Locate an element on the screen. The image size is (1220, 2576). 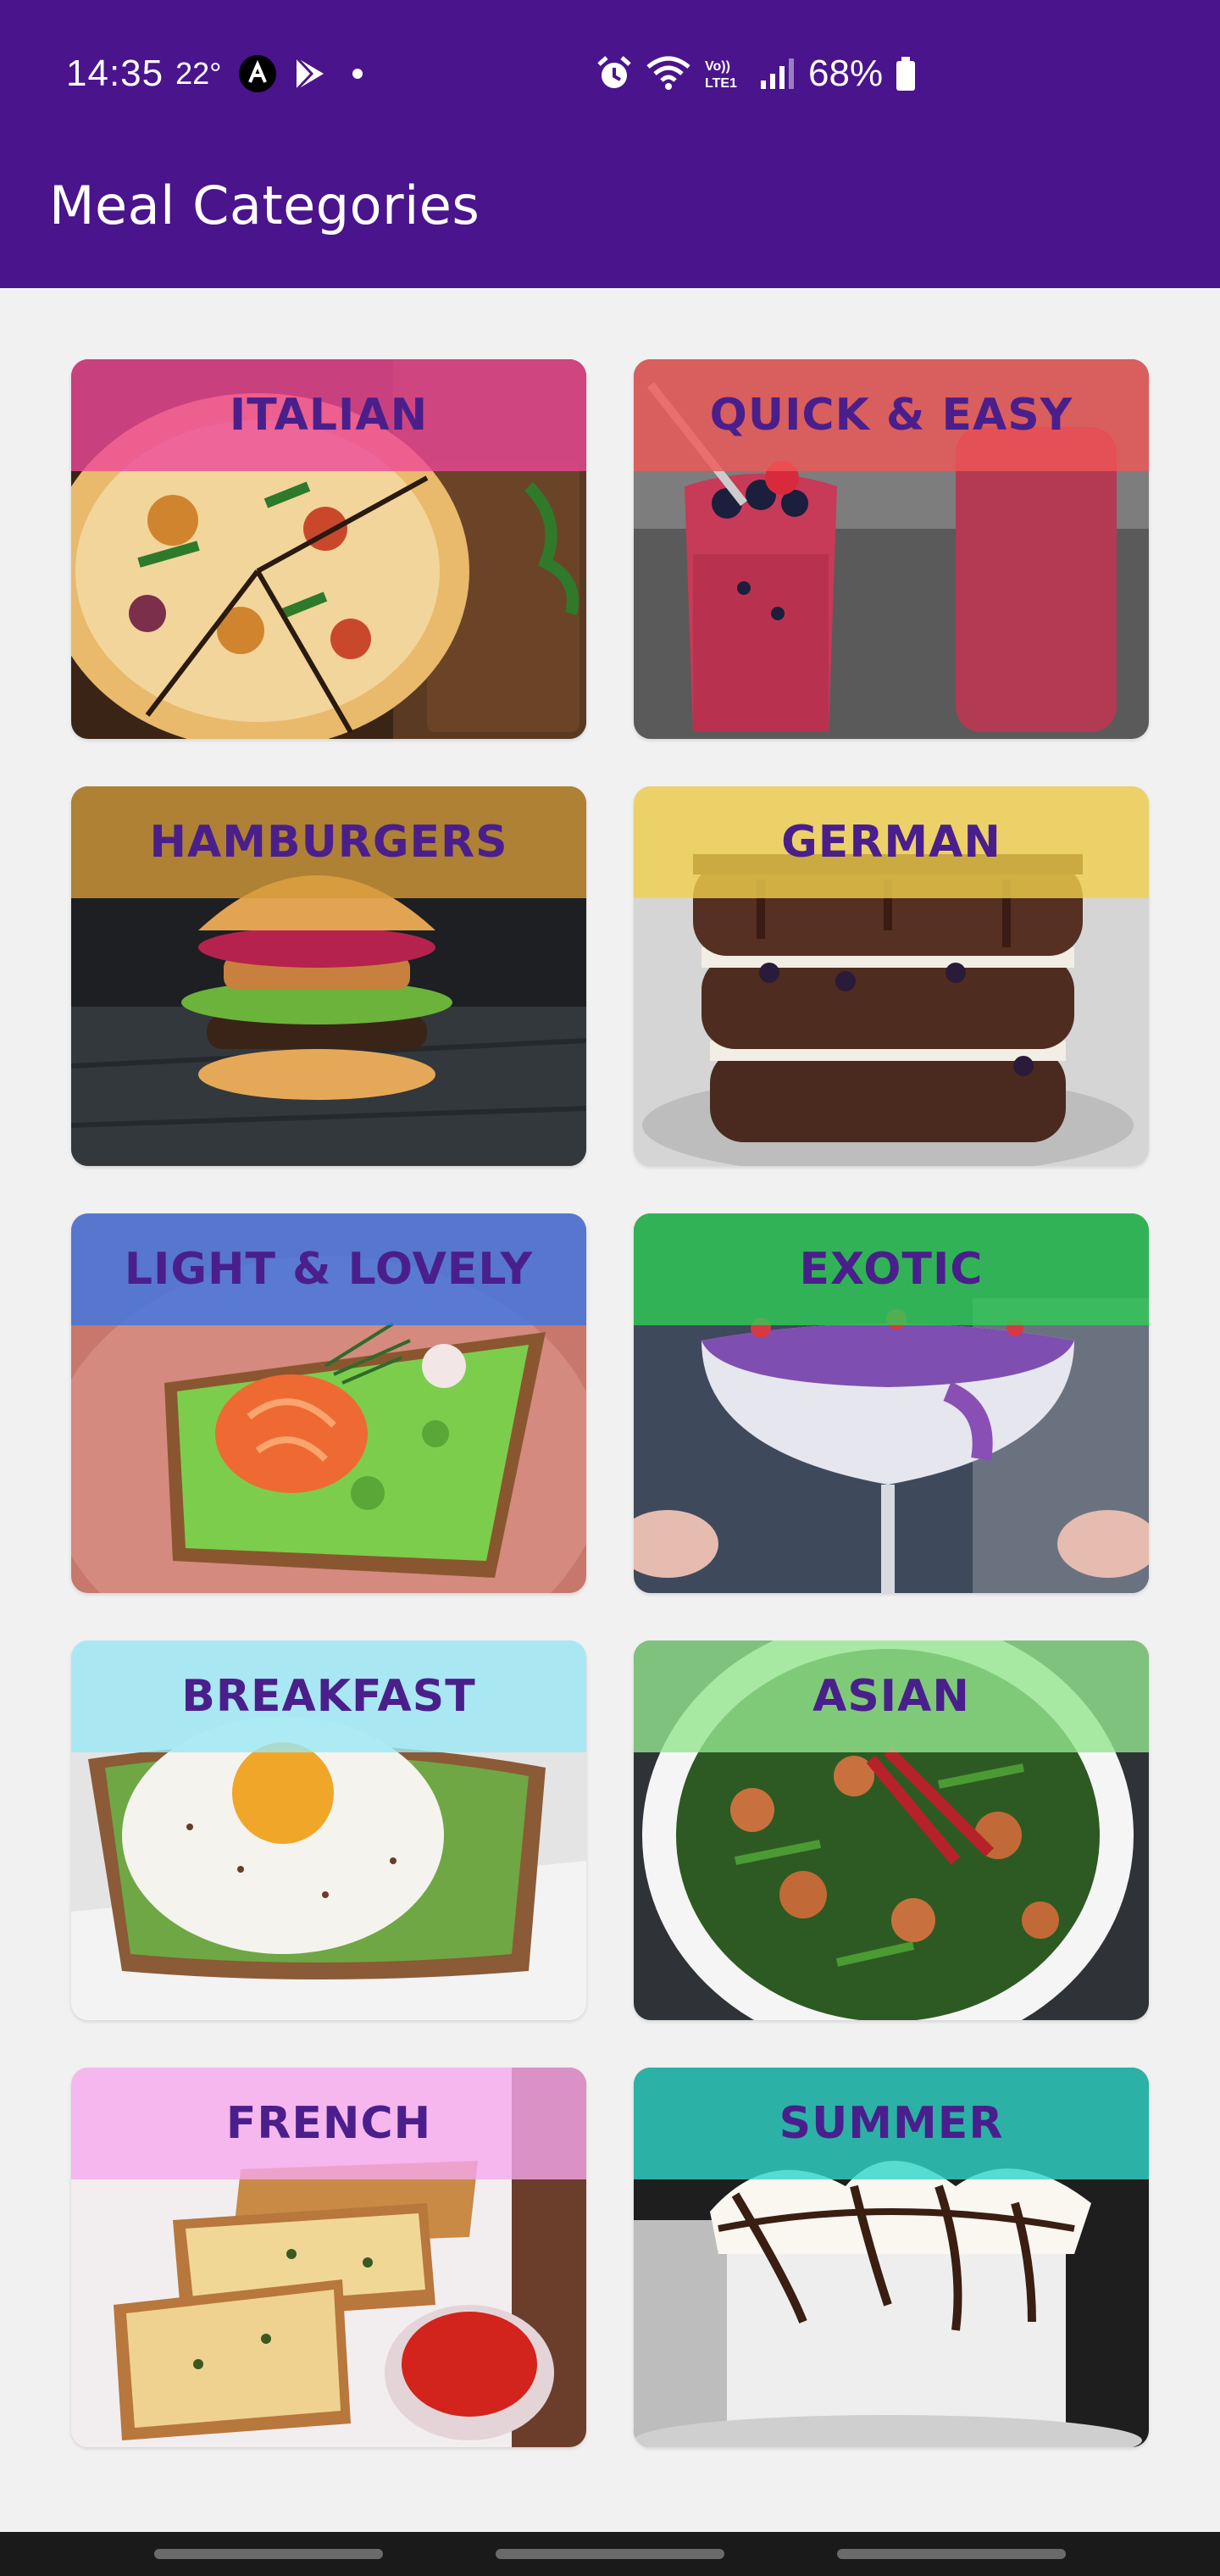
category-band: ASIAN is located at coordinates (891, 1696).